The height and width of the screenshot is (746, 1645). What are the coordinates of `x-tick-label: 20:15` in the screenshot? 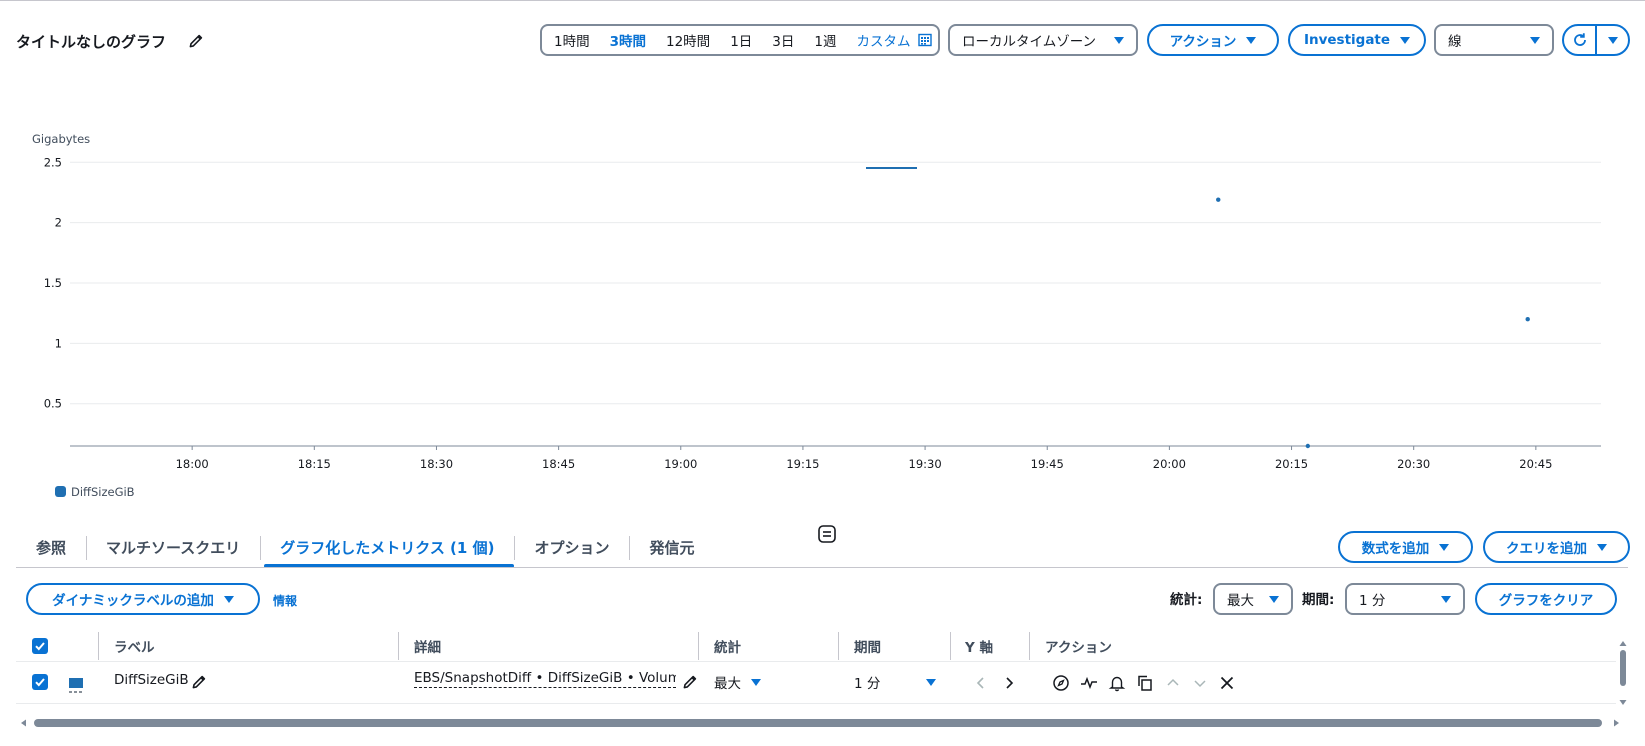 It's located at (1291, 464).